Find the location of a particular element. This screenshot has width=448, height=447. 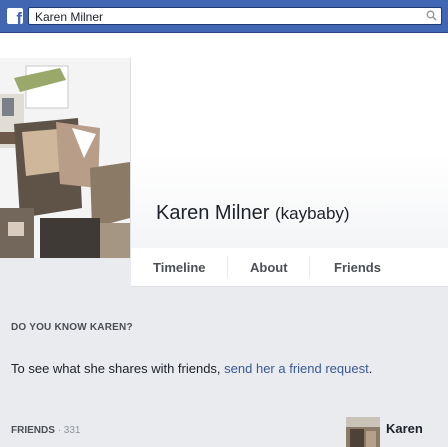

tab-friends: Friends is located at coordinates (357, 267).